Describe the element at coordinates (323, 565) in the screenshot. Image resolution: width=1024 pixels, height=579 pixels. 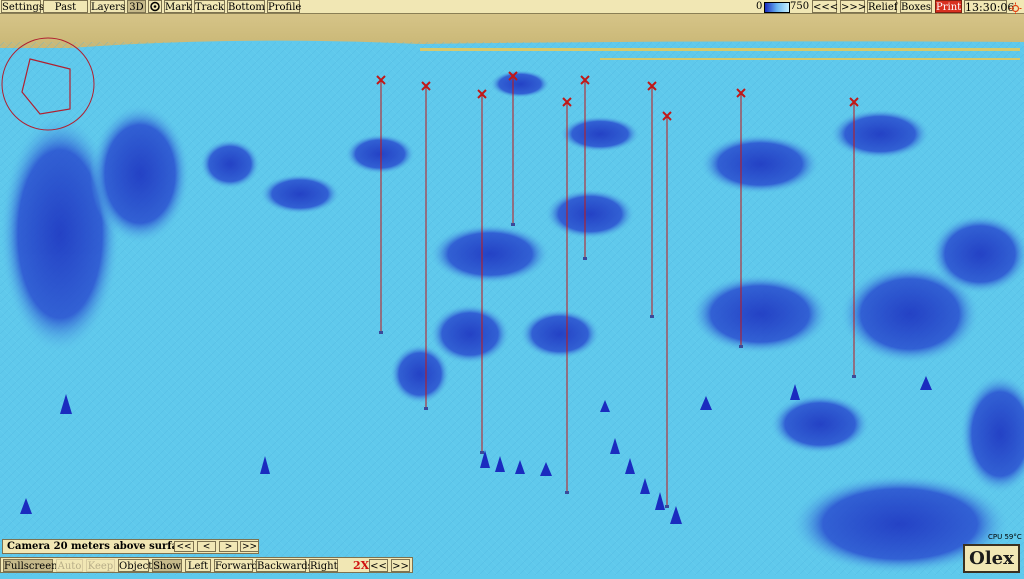
I see `right-button: Right` at that location.